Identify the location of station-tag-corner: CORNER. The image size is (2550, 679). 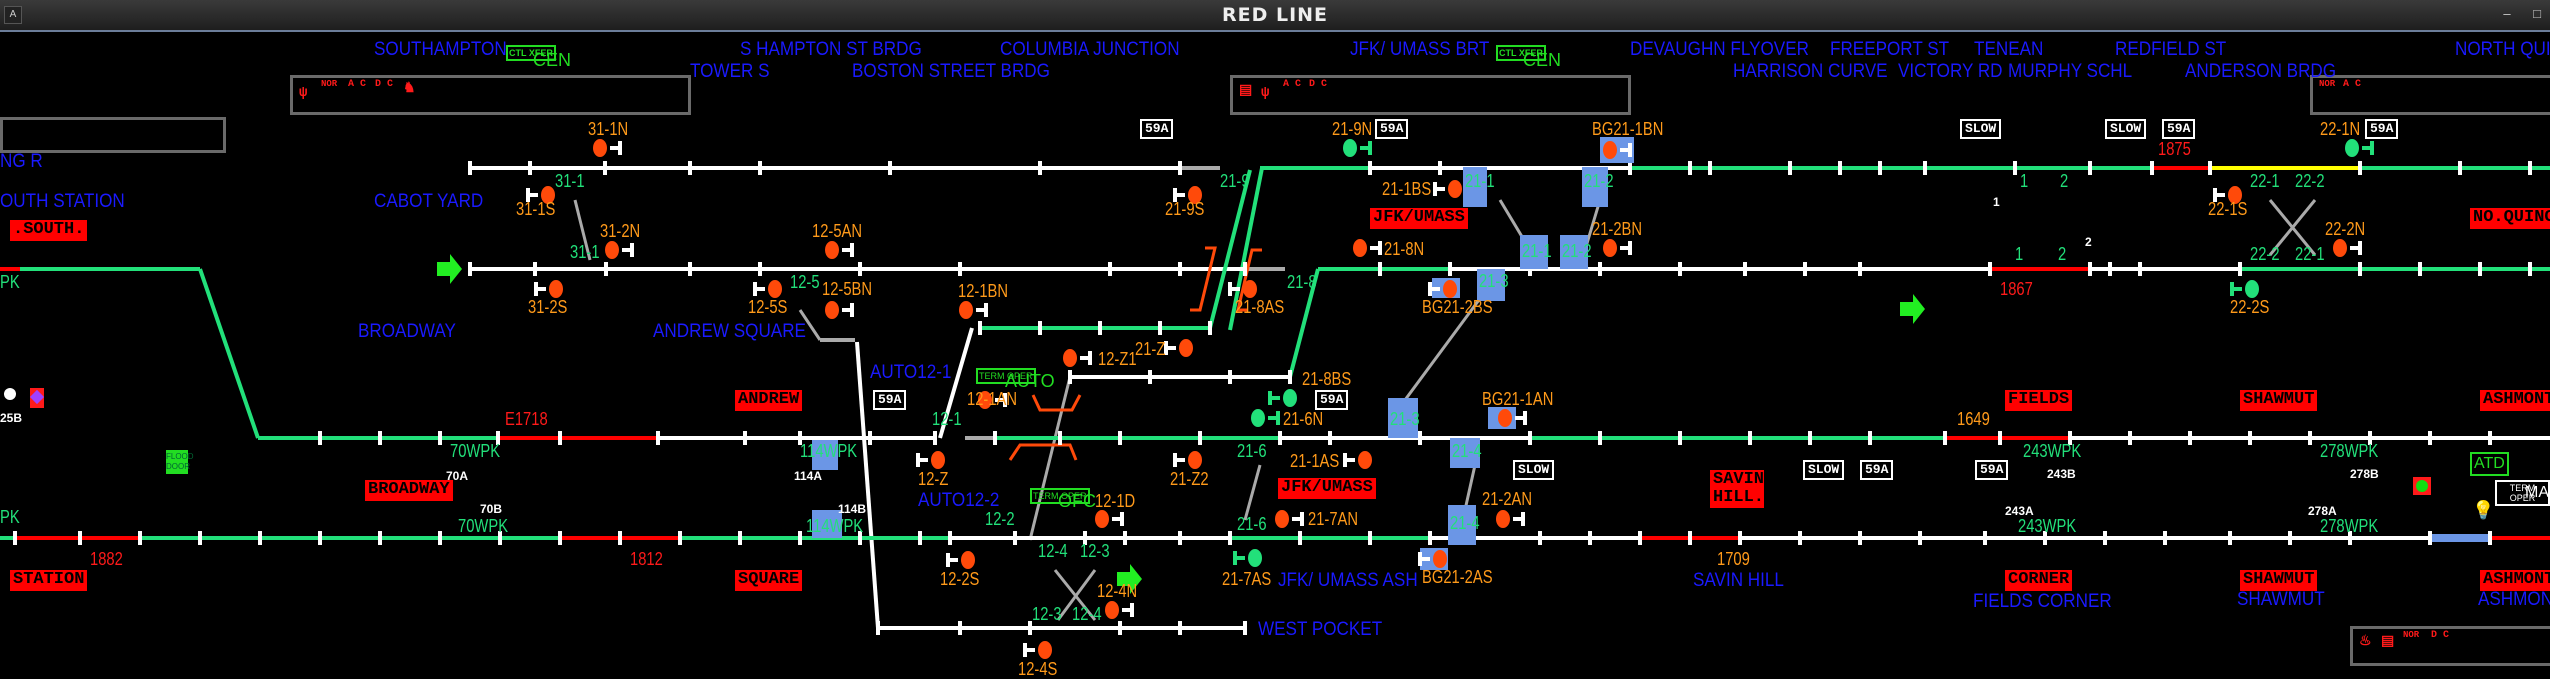
(2039, 580).